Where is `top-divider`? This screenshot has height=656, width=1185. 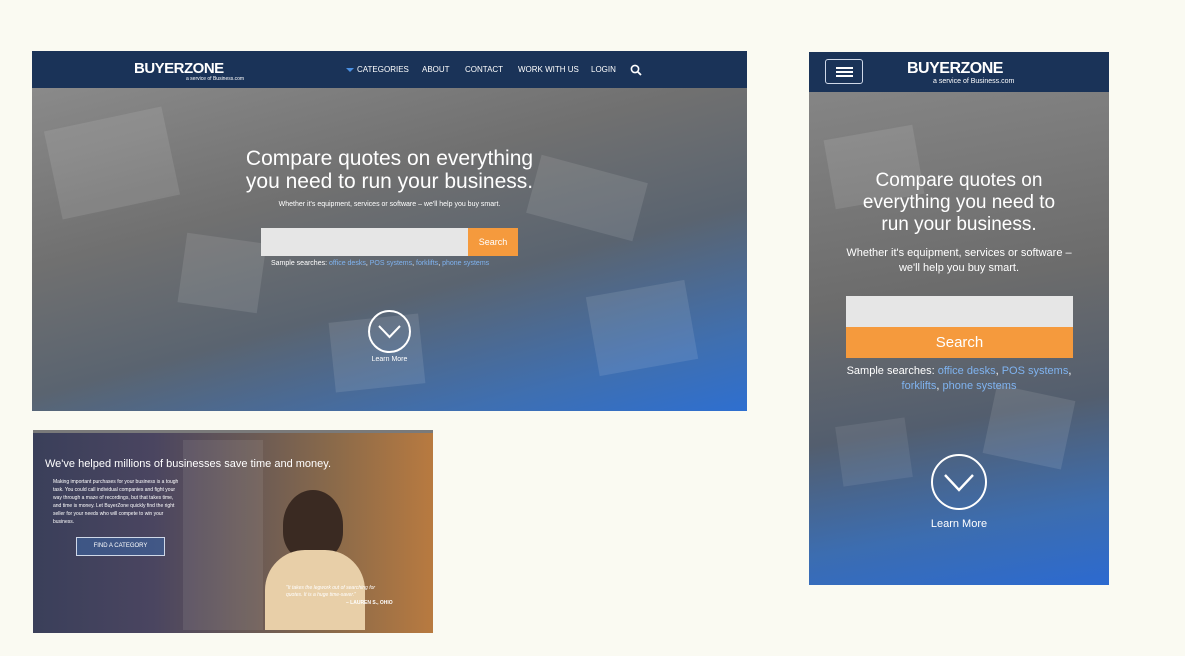 top-divider is located at coordinates (233, 431).